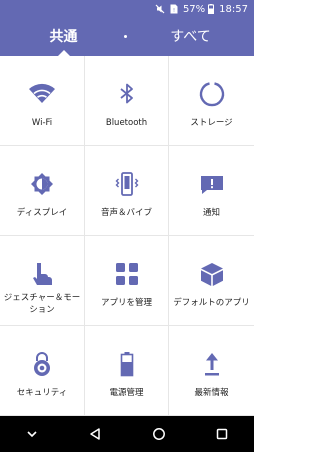 This screenshot has width=320, height=452. What do you see at coordinates (211, 393) in the screenshot?
I see `settings-item-label: 最新情報` at bounding box center [211, 393].